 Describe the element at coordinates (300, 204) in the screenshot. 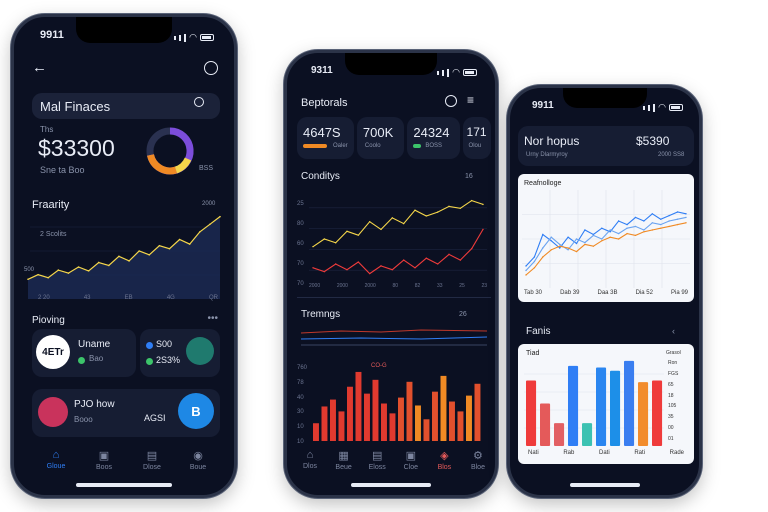

I see `y-tick: 25` at that location.